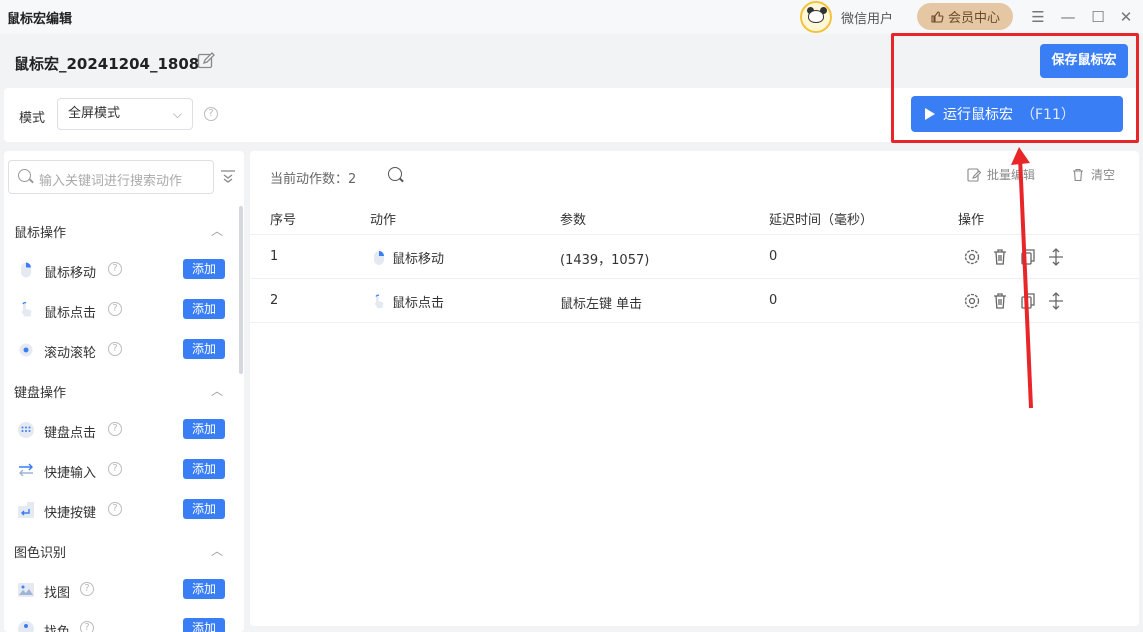 The height and width of the screenshot is (632, 1143). I want to click on sidebar-item-find-image: 找图, so click(57, 591).